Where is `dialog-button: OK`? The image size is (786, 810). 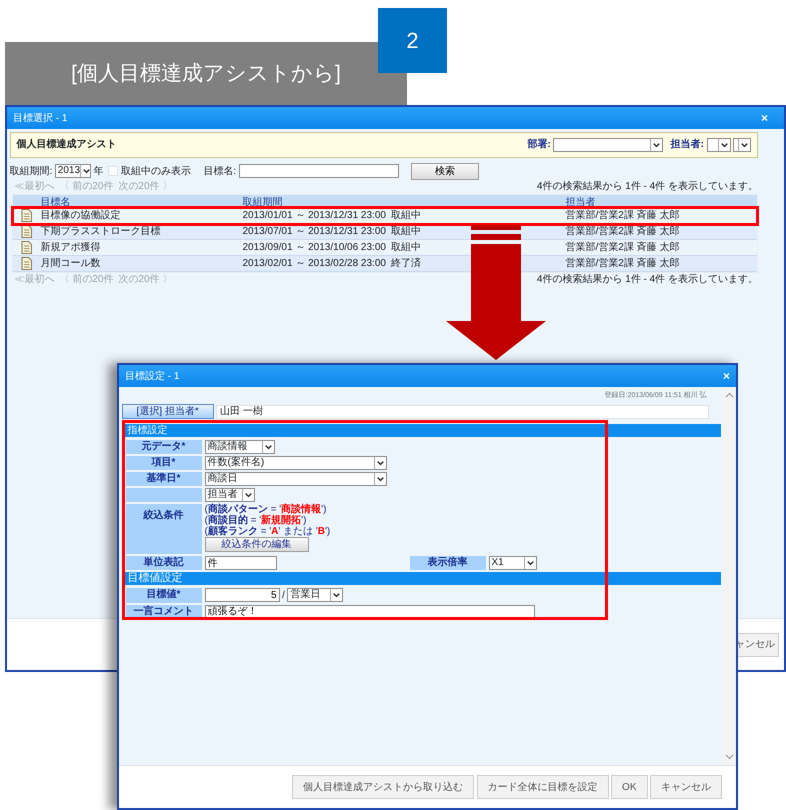
dialog-button: OK is located at coordinates (629, 787).